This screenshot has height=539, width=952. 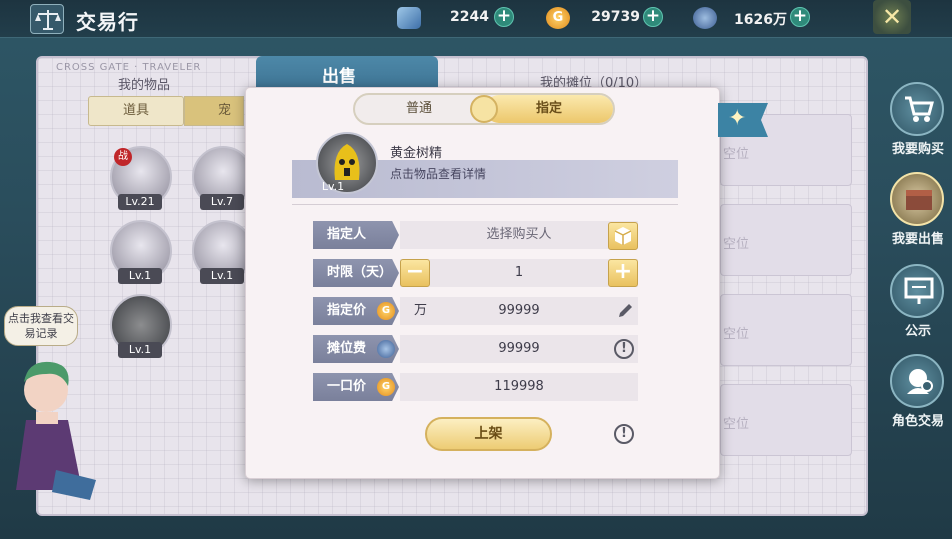 I want to click on add-gem-button: +, so click(x=504, y=17).